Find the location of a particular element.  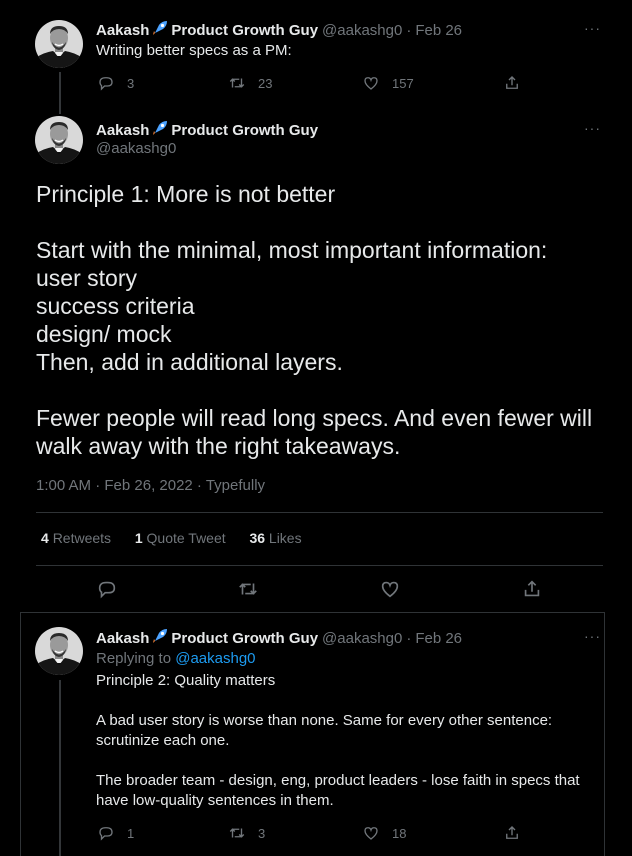

likes-stat: 36 Likes is located at coordinates (275, 538).